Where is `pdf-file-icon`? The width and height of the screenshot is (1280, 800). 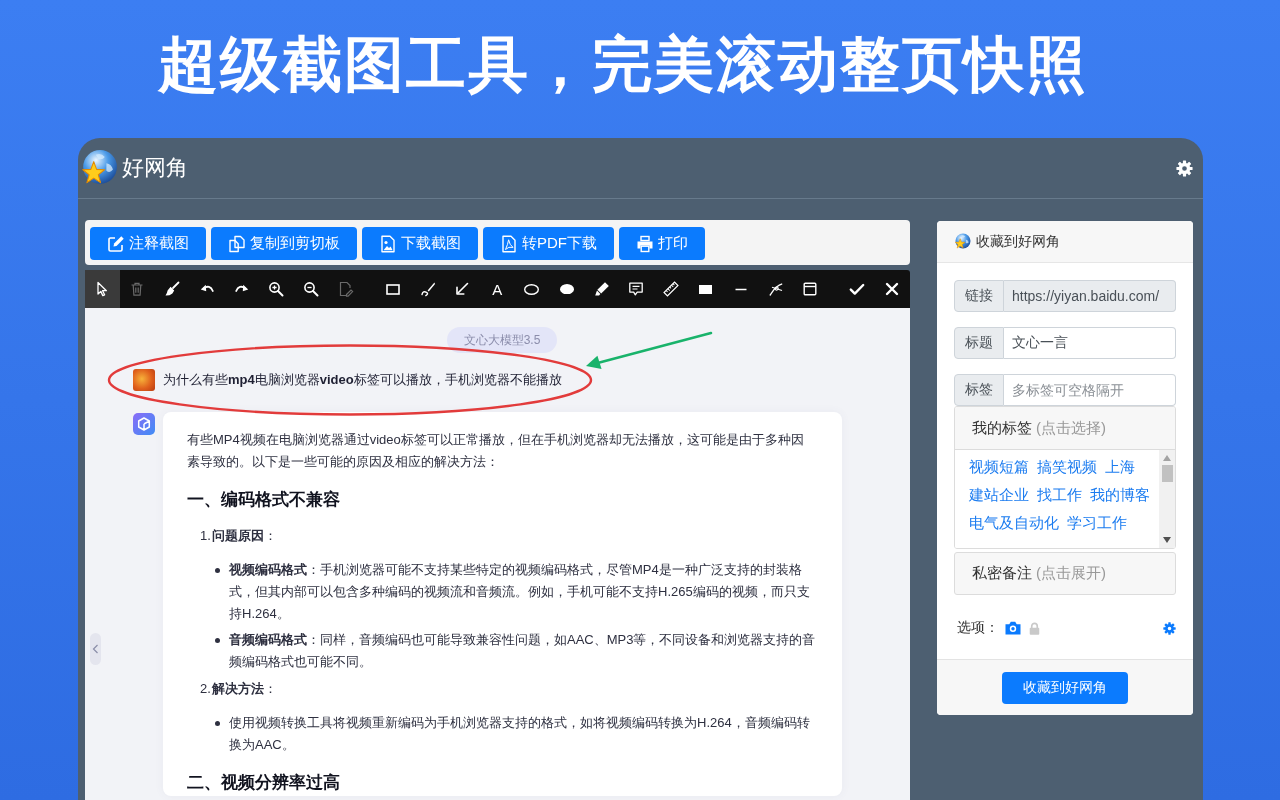 pdf-file-icon is located at coordinates (509, 243).